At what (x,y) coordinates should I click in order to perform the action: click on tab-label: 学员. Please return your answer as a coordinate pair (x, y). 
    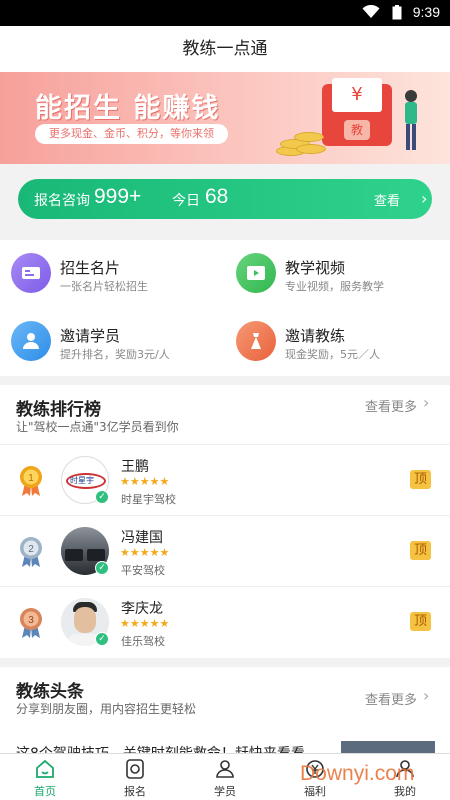
    Looking at the image, I should click on (225, 791).